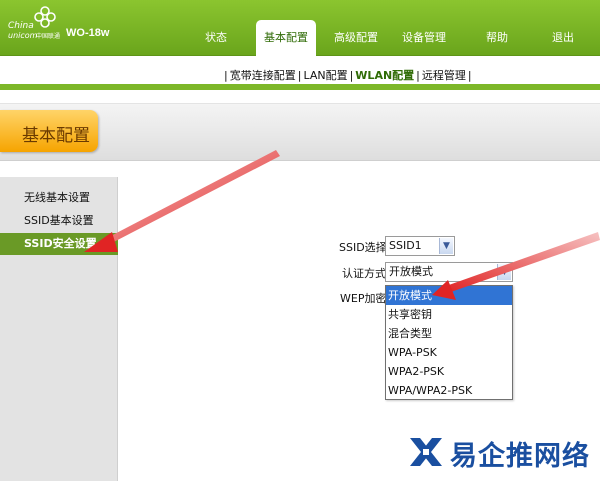 The image size is (600, 481). Describe the element at coordinates (363, 247) in the screenshot. I see `ssid-select-label: SSID选择` at that location.